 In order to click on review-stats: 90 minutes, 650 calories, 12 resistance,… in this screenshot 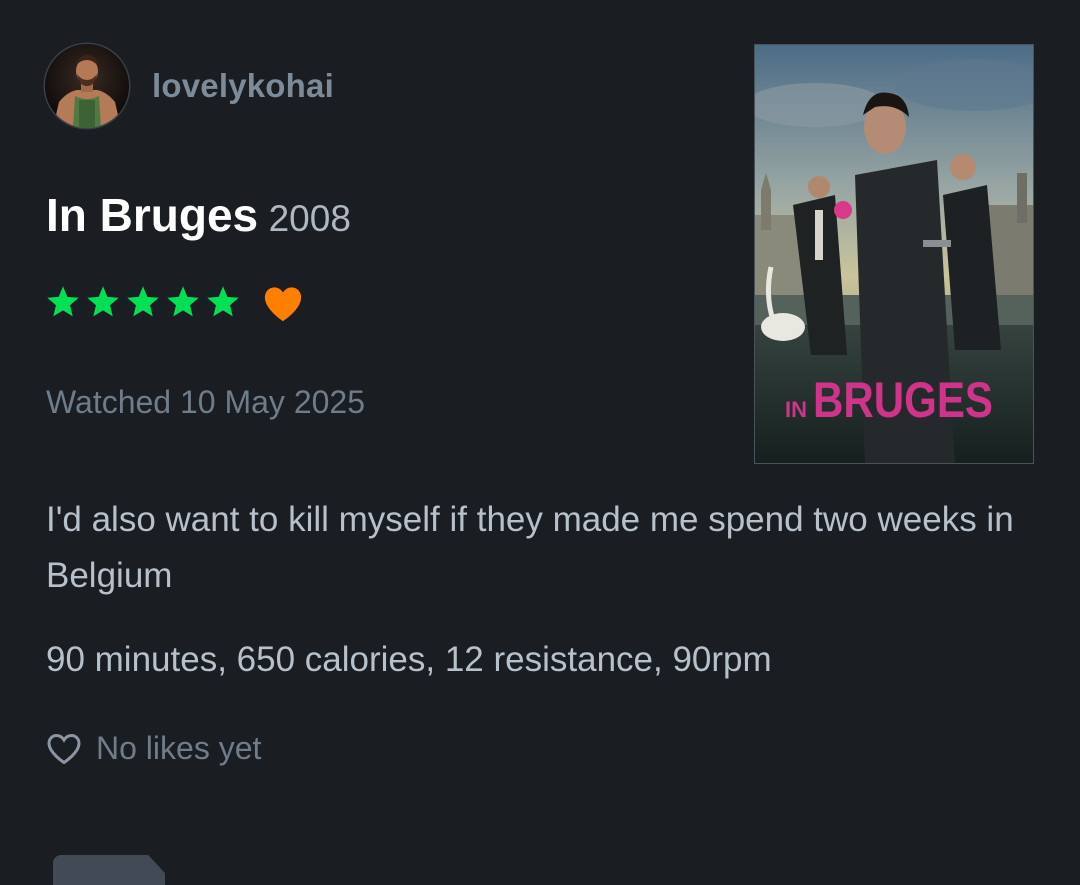, I will do `click(409, 659)`.